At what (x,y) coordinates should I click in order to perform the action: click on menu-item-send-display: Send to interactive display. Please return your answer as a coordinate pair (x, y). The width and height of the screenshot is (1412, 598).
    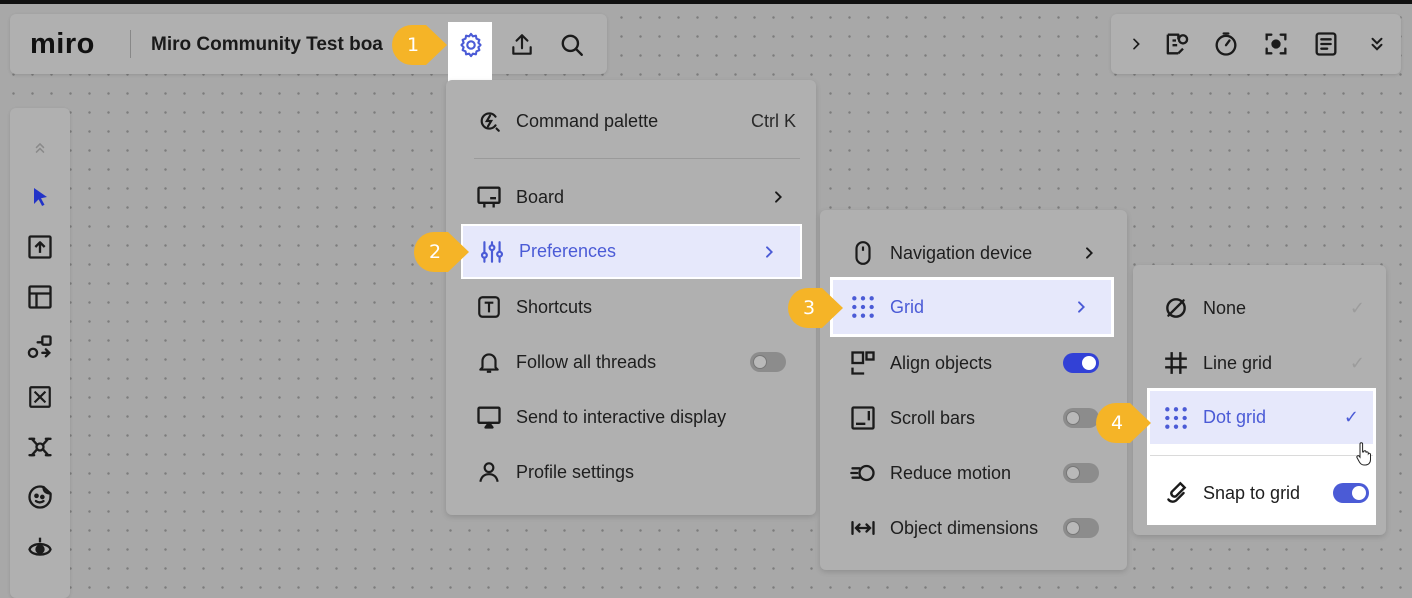
    Looking at the image, I should click on (630, 417).